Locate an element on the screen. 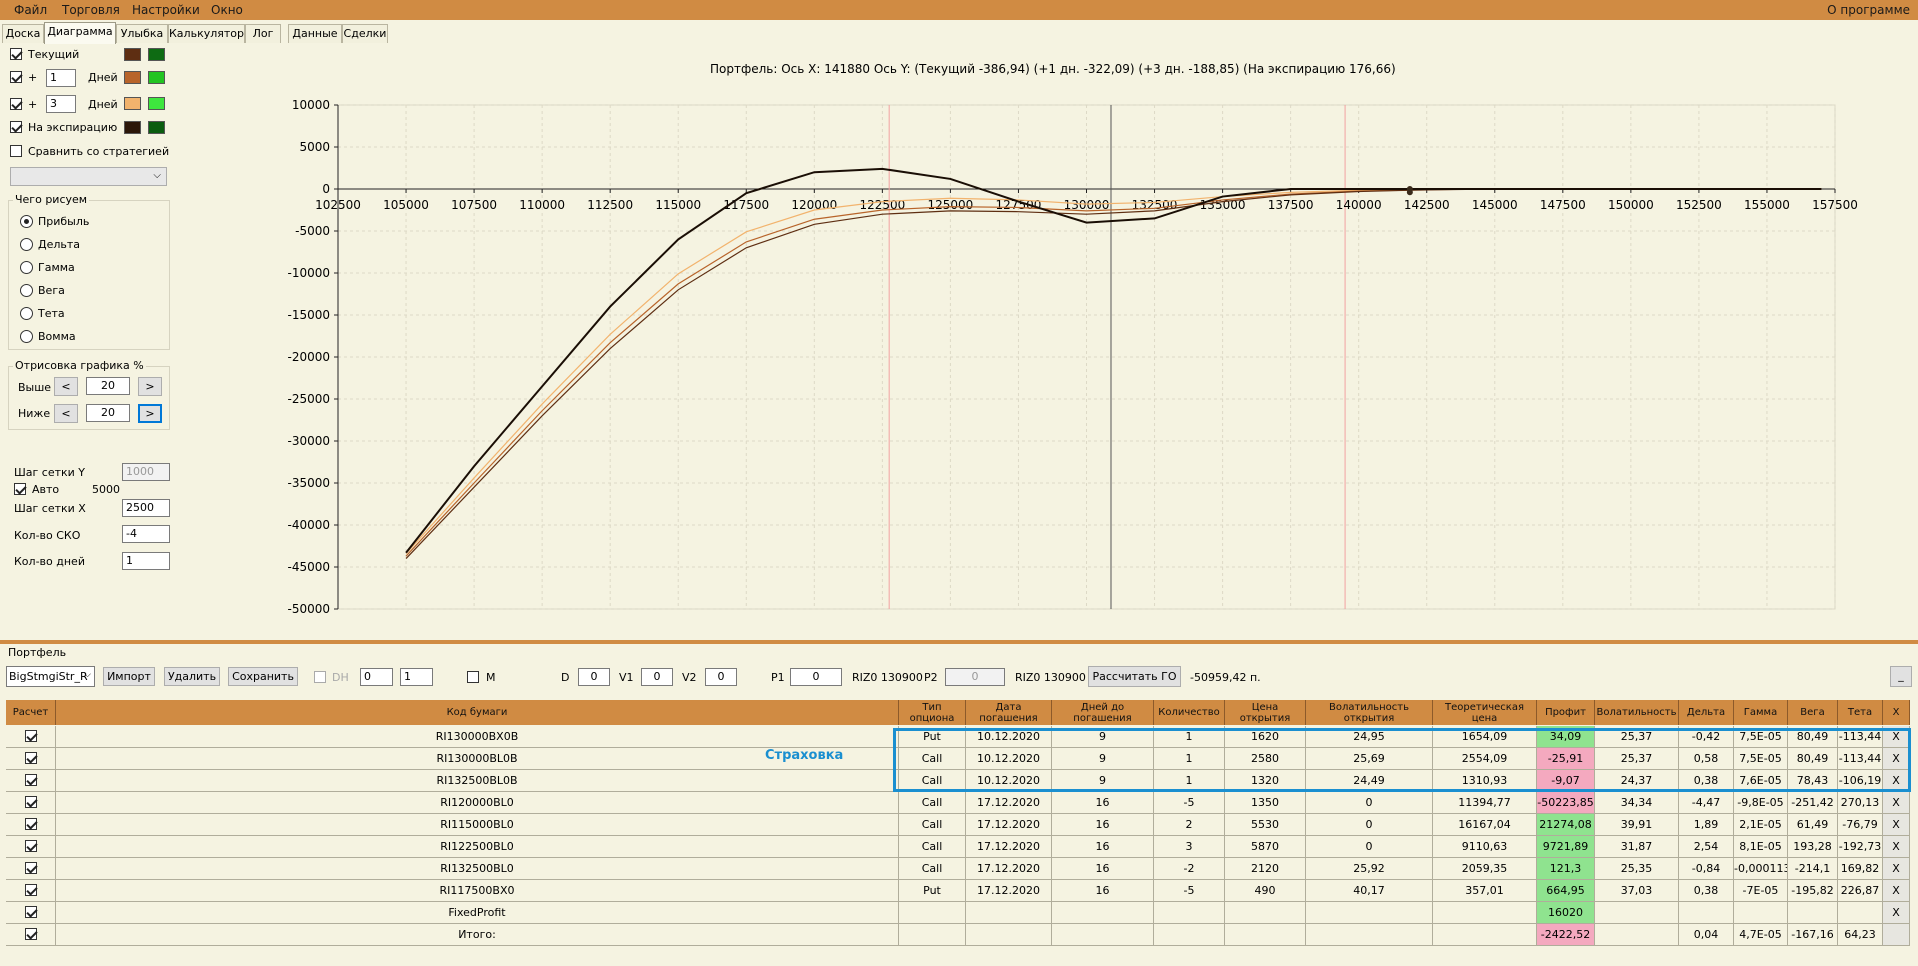 Image resolution: width=1918 pixels, height=966 pixels. column-header: Гамма is located at coordinates (1761, 712).